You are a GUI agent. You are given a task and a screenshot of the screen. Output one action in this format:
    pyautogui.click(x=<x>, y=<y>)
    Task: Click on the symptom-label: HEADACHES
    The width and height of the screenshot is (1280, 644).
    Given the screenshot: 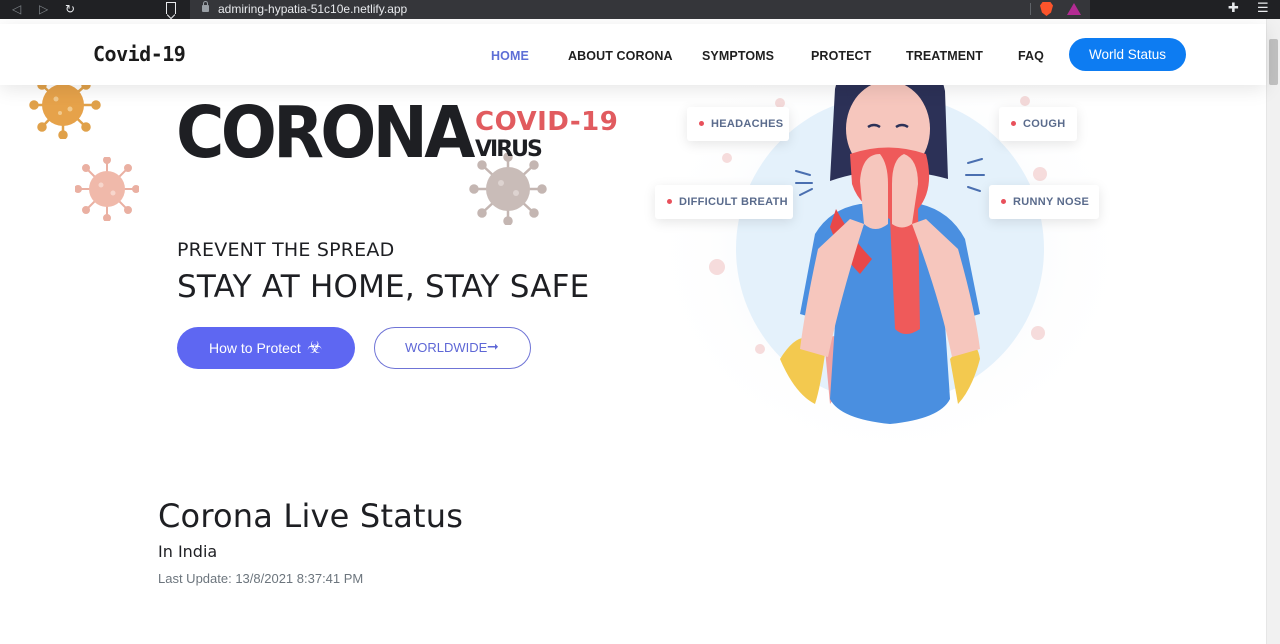 What is the action you would take?
    pyautogui.click(x=747, y=124)
    